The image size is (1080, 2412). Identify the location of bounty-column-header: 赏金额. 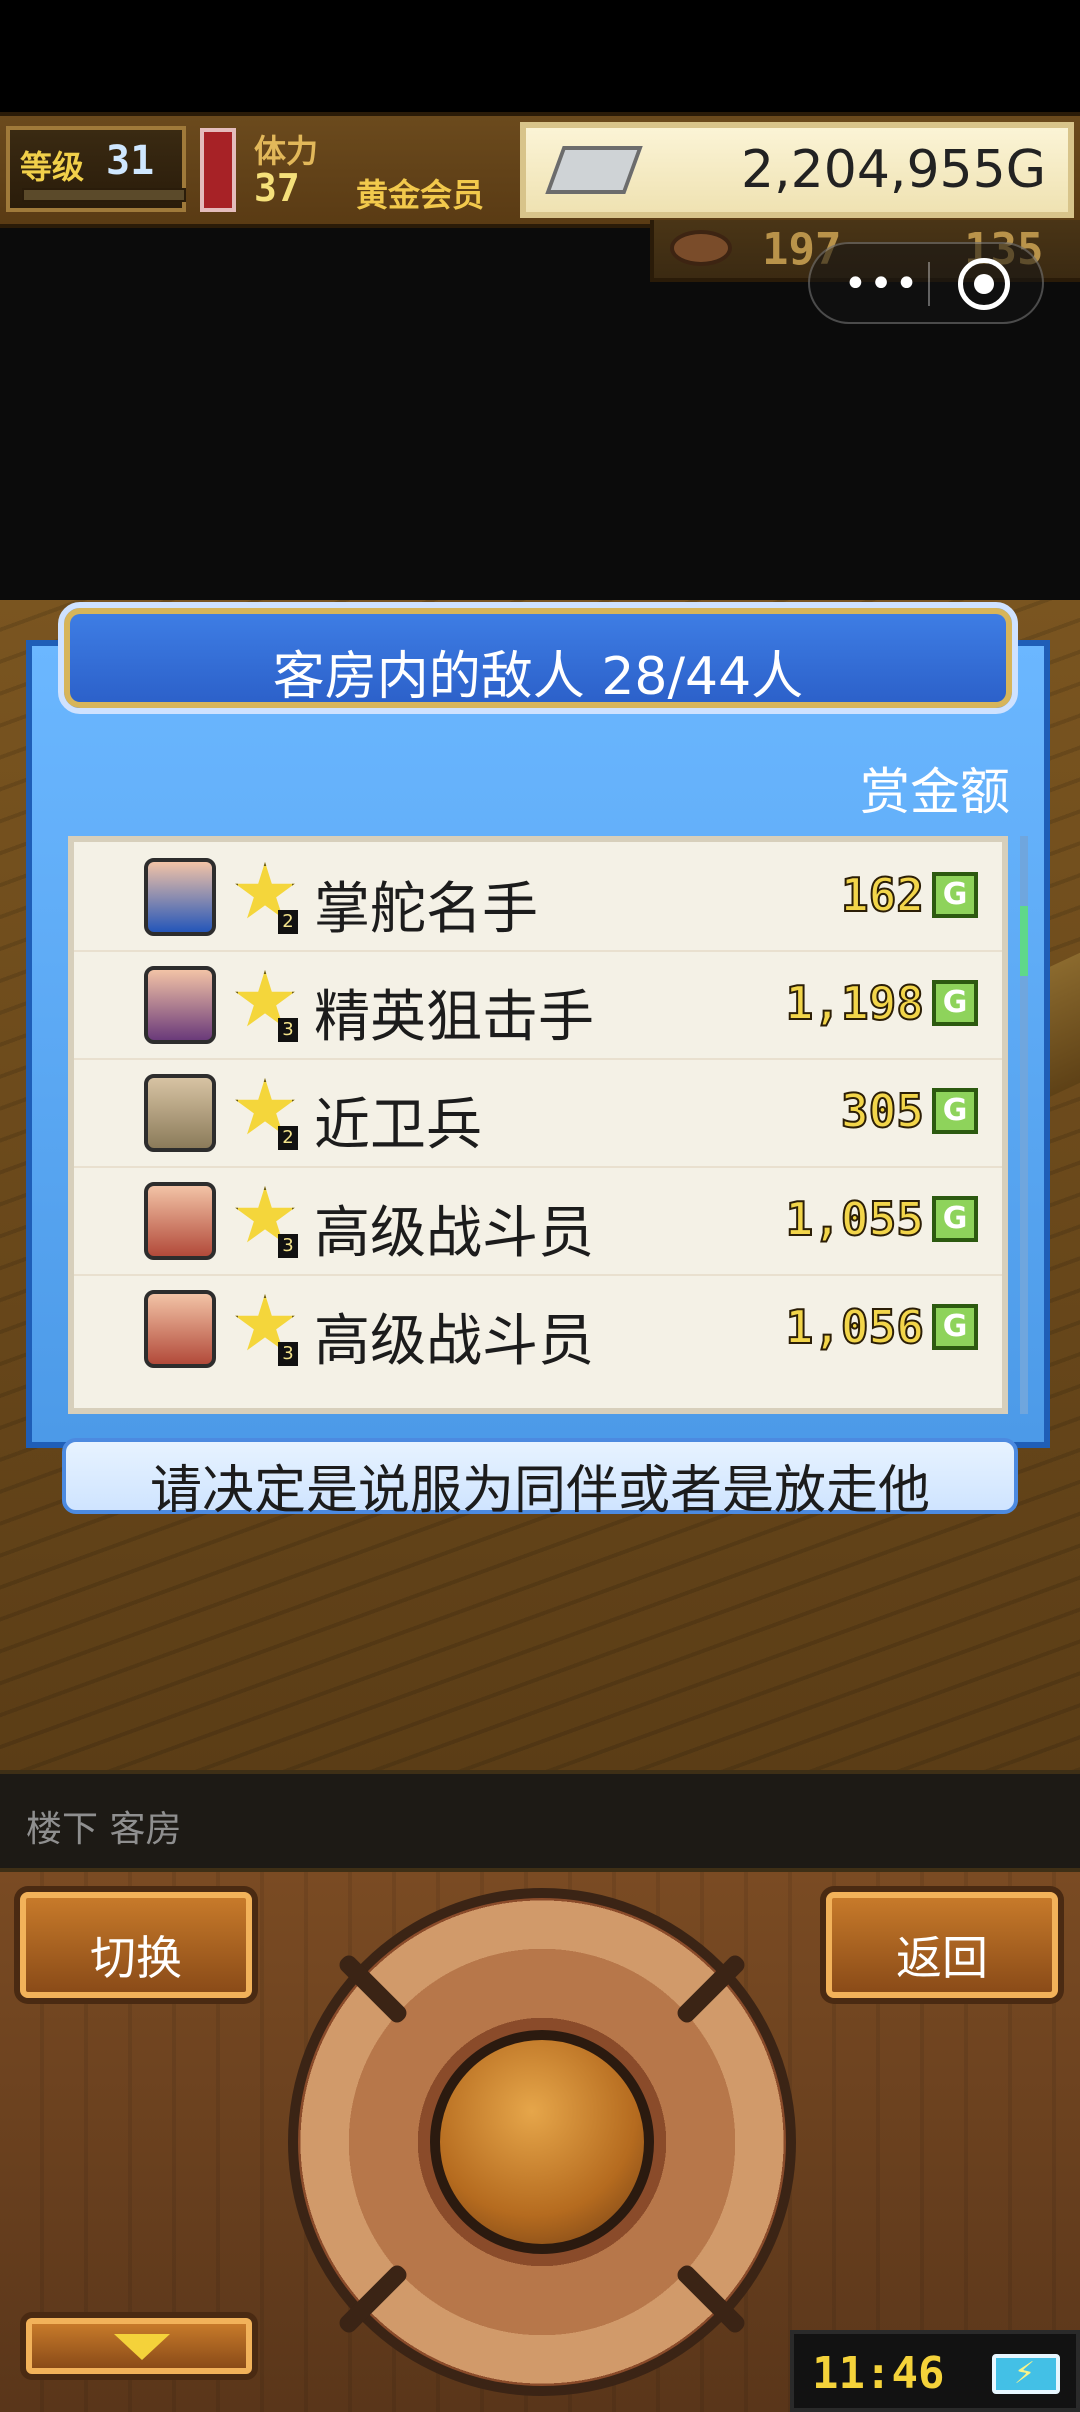
(935, 792).